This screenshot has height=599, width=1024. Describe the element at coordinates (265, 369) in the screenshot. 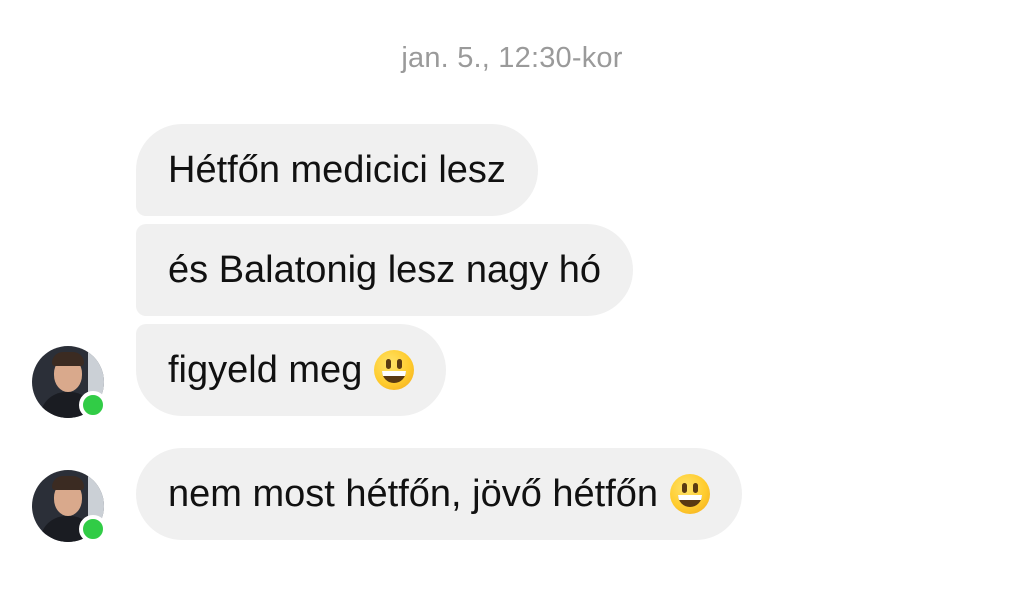

I see `message-text: figyeld meg` at that location.